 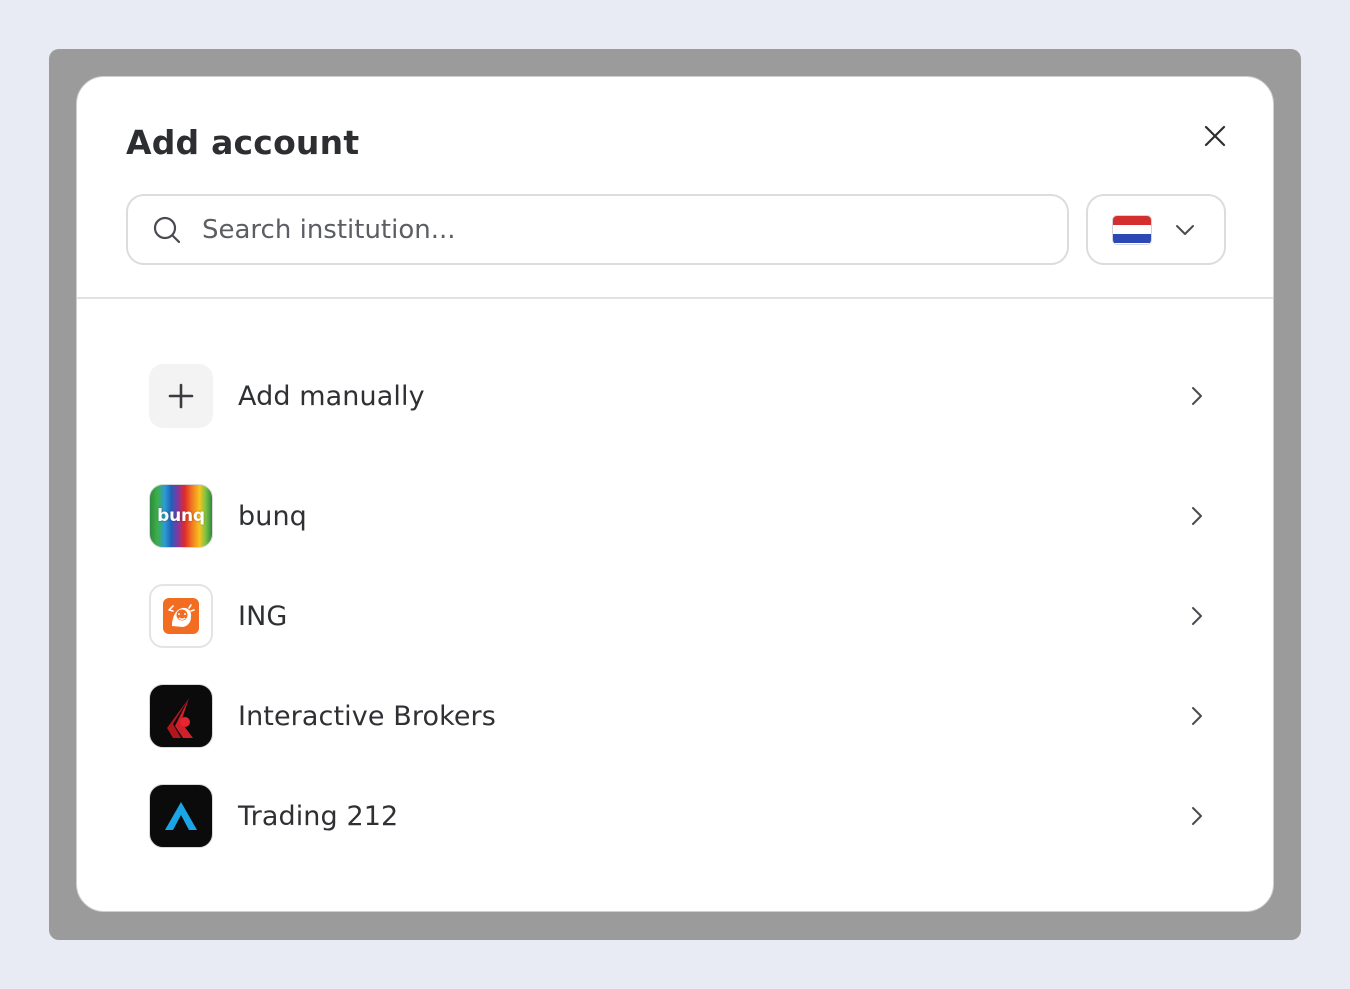 I want to click on netherlands-flag-icon, so click(x=1132, y=229).